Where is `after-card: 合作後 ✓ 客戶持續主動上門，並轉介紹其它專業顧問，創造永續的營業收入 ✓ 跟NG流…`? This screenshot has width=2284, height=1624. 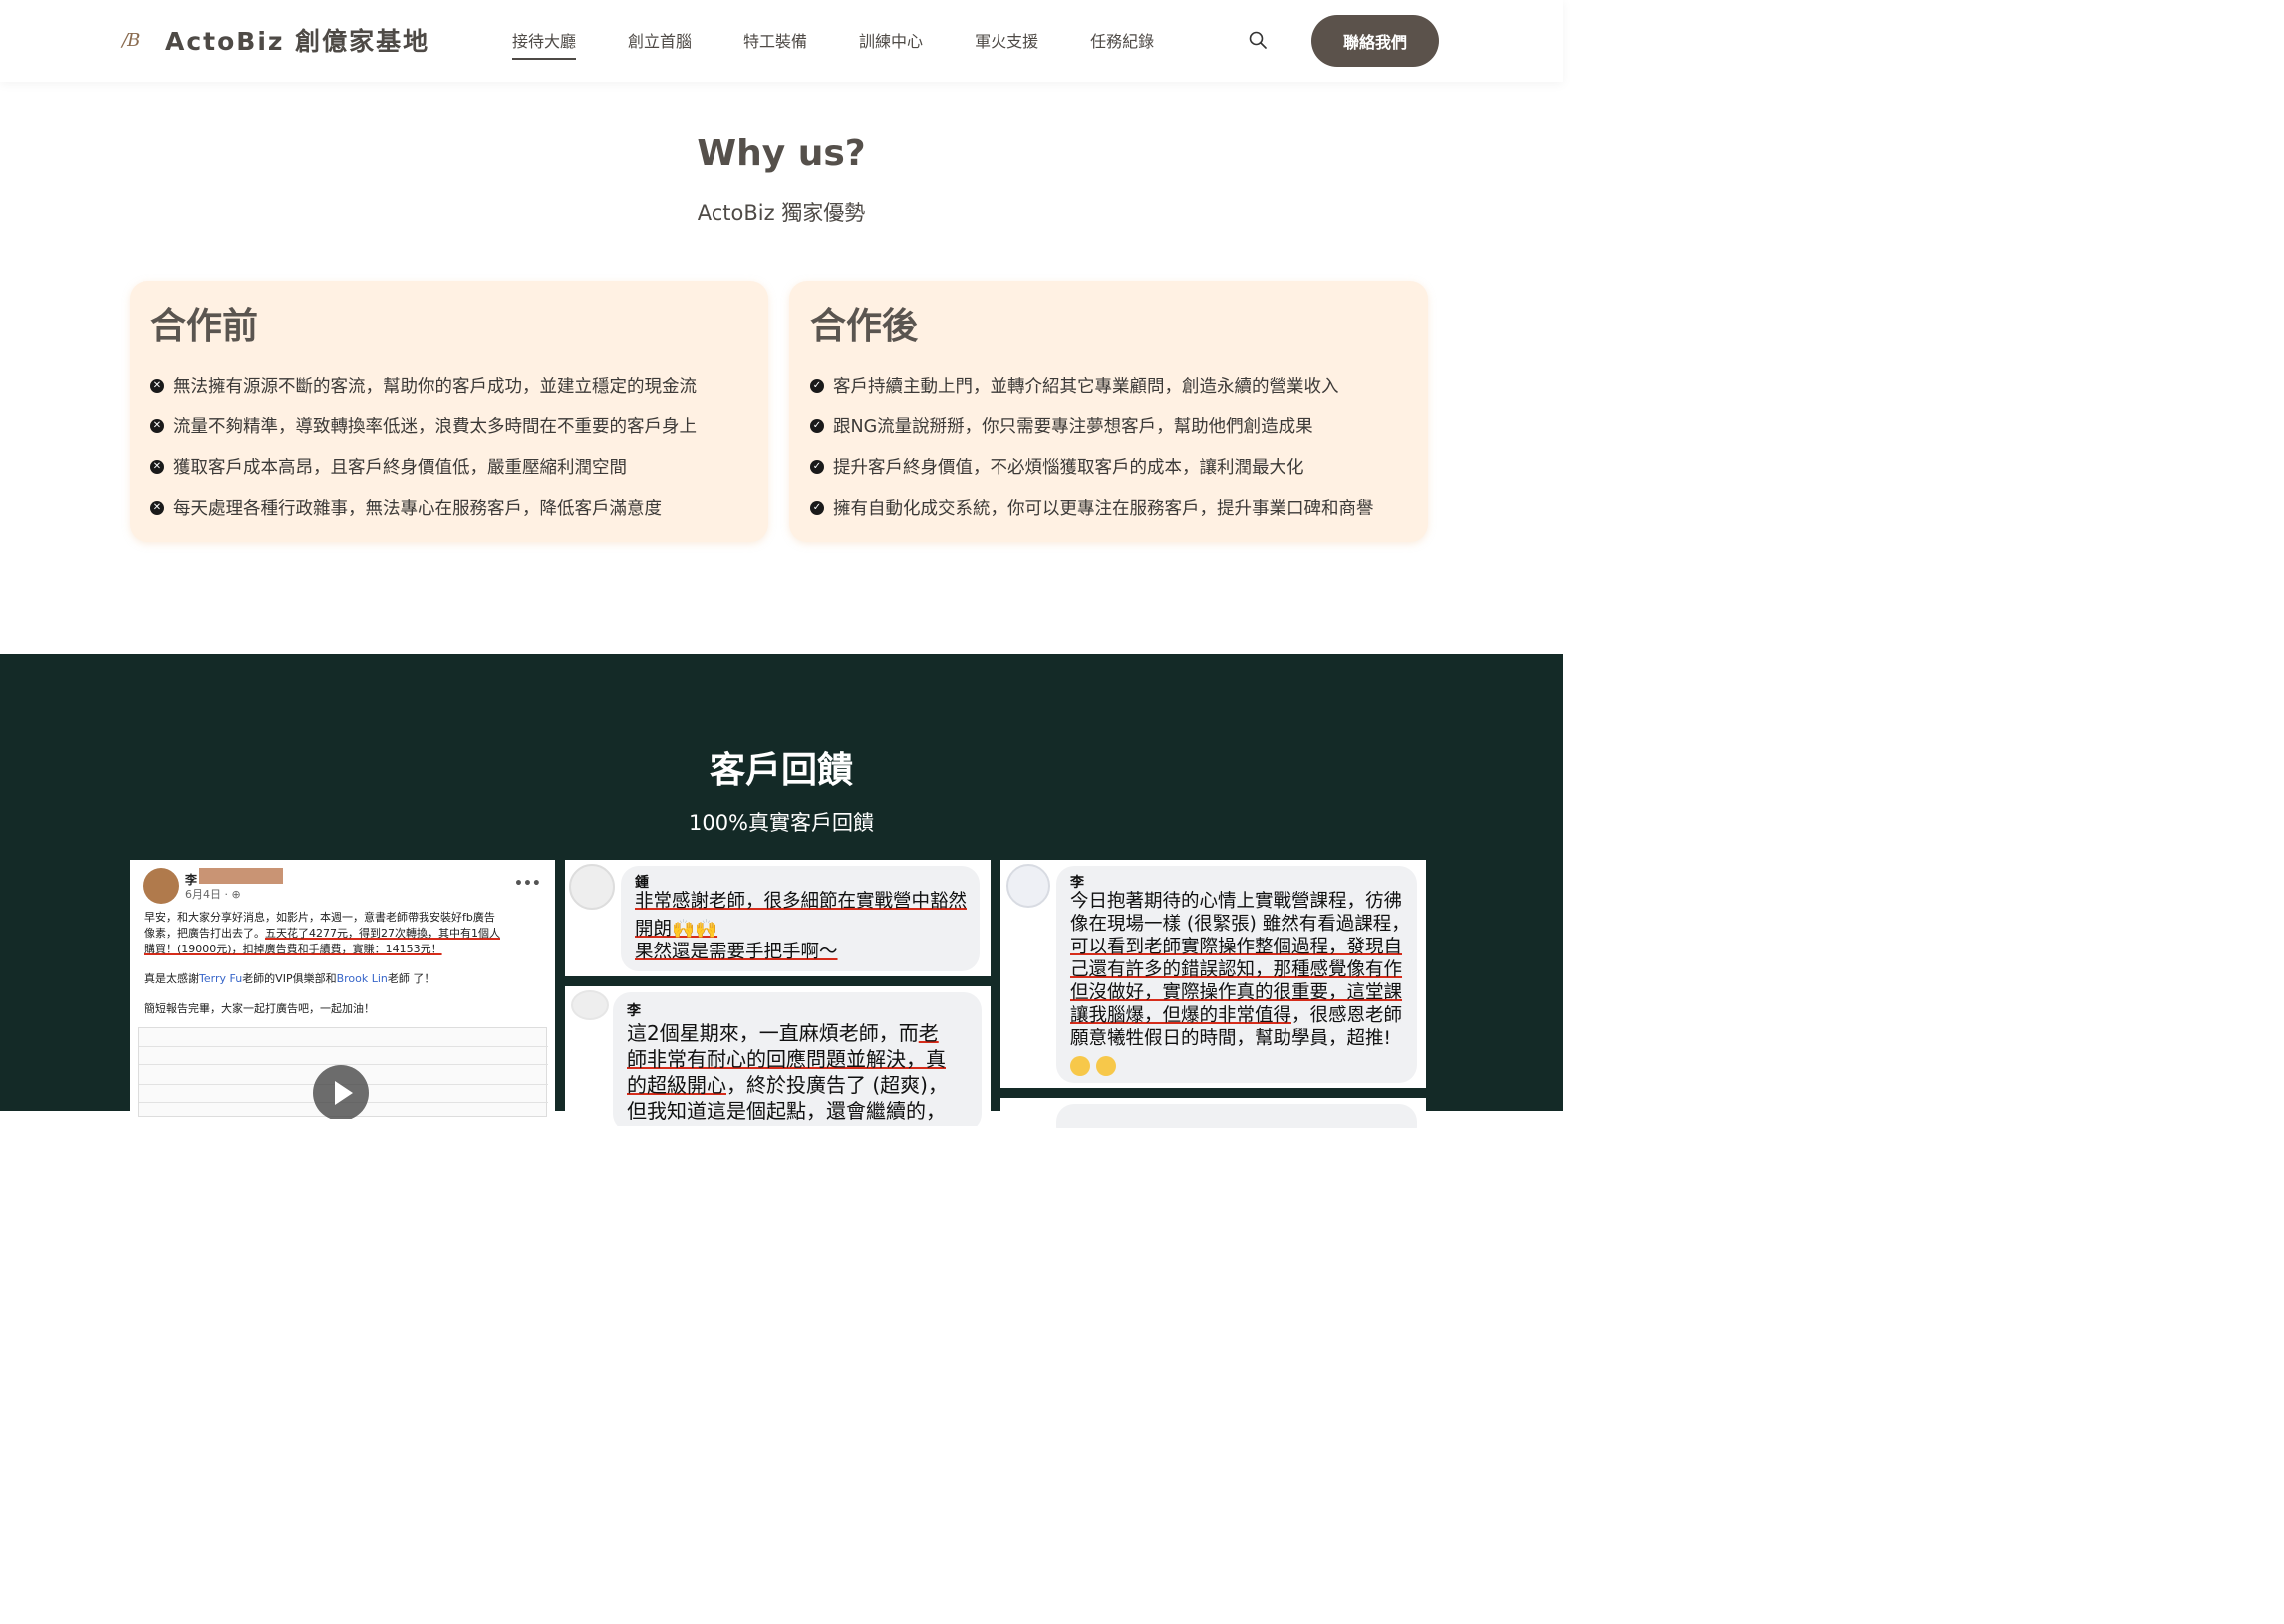
after-card: 合作後 ✓ 客戶持續主動上門，並轉介紹其它專業顧問，創造永續的營業收入 ✓ 跟NG流… is located at coordinates (1108, 412).